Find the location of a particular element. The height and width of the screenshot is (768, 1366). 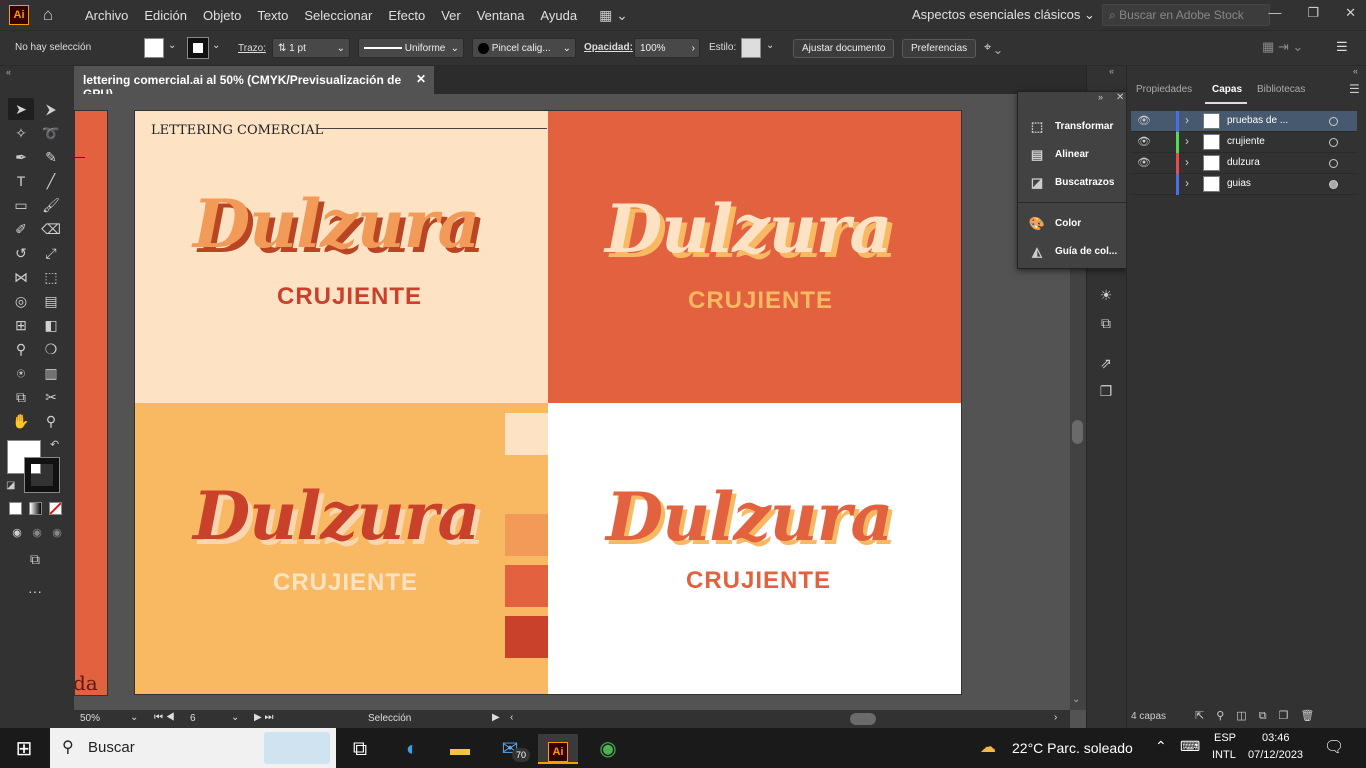

language-primary: ESP is located at coordinates (1225, 738).